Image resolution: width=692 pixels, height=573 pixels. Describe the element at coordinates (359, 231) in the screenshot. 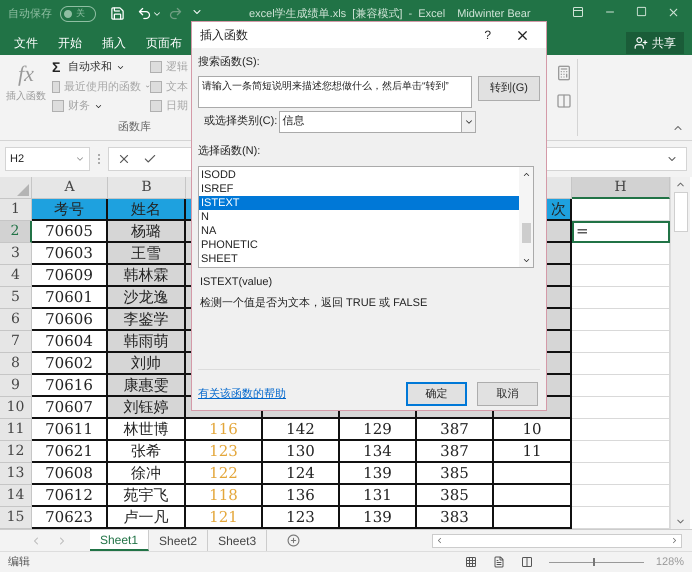

I see `function-item: NA` at that location.